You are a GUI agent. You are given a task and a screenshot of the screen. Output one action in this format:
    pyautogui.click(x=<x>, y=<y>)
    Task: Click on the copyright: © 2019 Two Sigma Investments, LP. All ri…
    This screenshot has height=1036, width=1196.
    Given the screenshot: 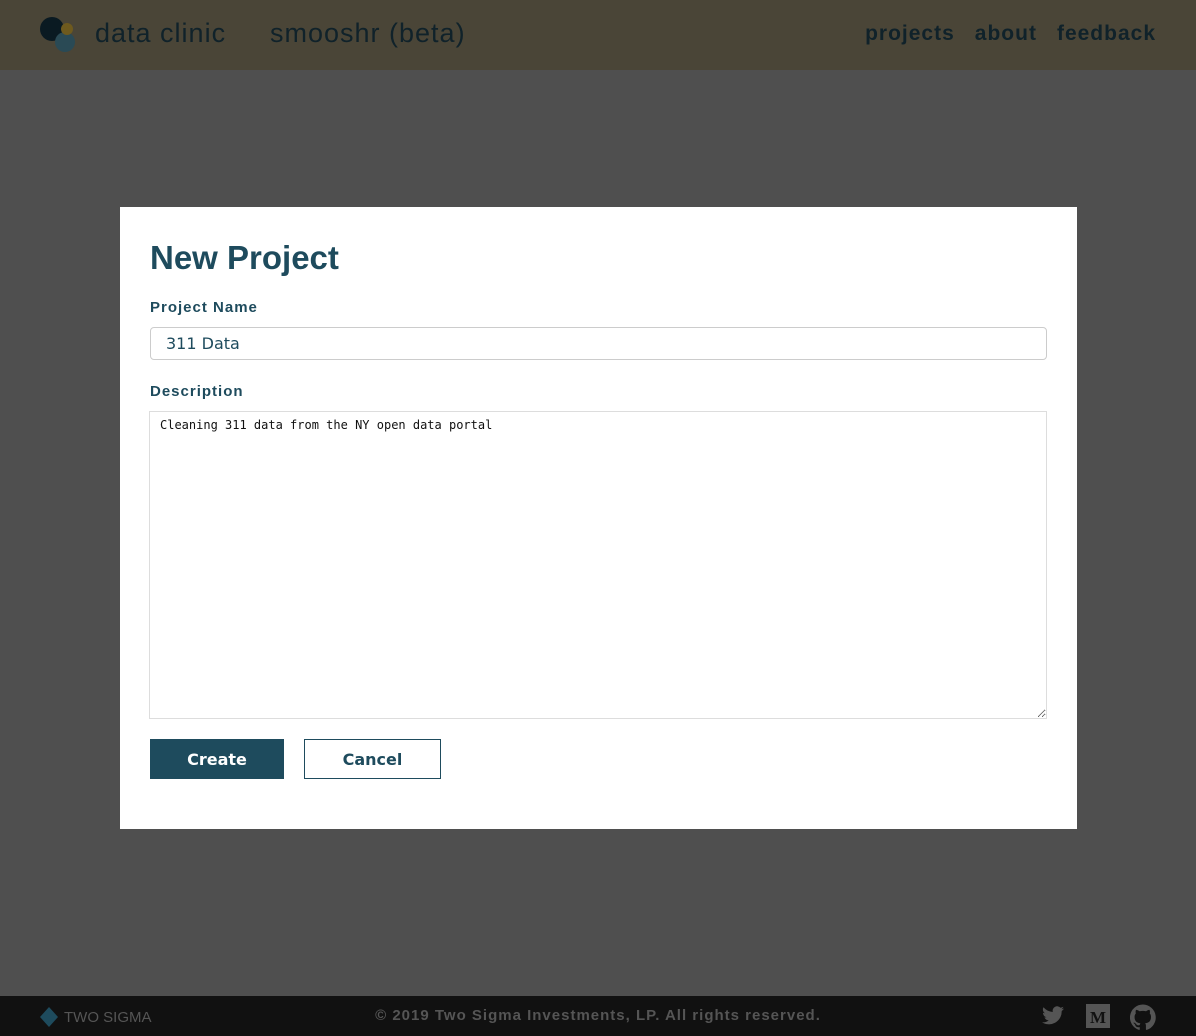 What is the action you would take?
    pyautogui.click(x=598, y=1015)
    